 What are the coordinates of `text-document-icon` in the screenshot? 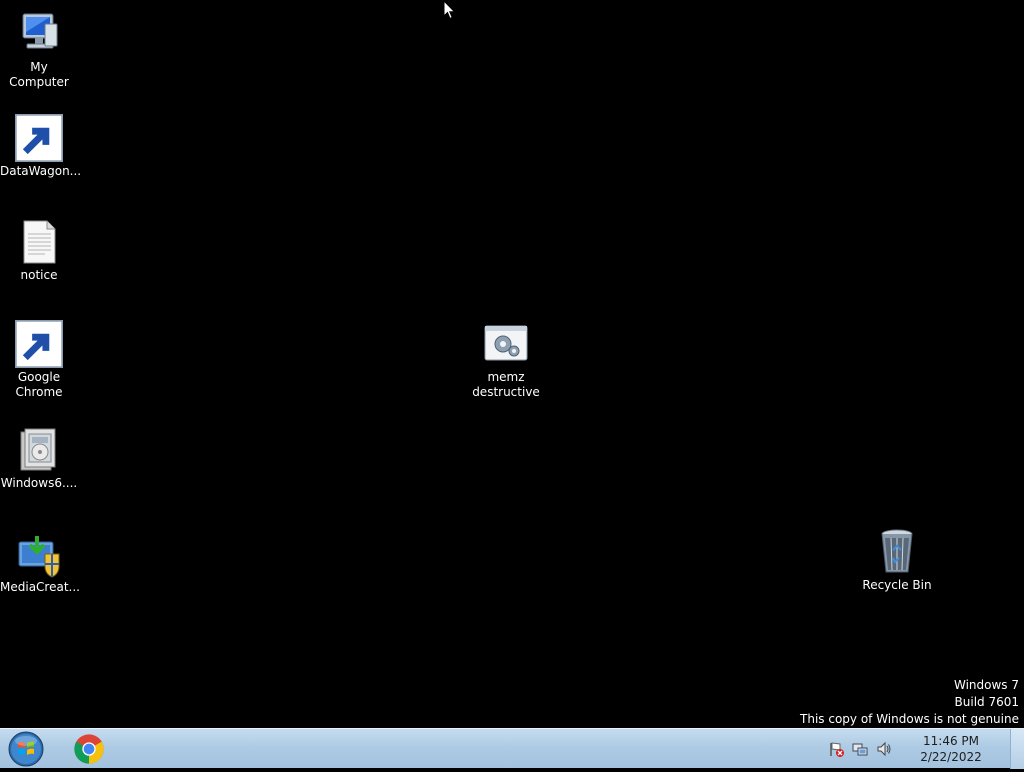 It's located at (39, 242).